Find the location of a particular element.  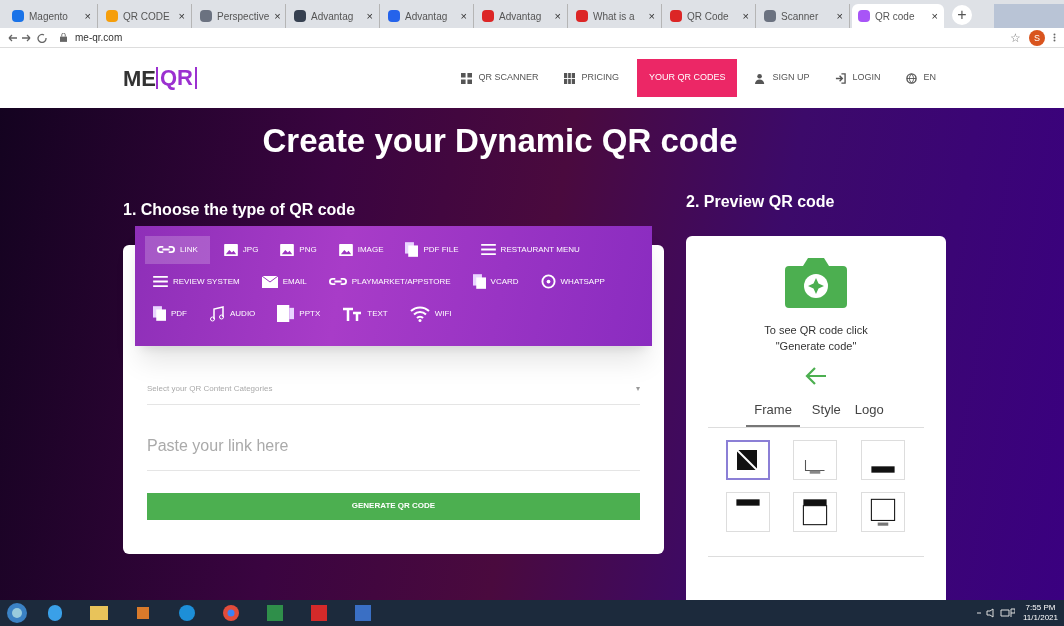

tab-title: QR Code is located at coordinates (708, 16).